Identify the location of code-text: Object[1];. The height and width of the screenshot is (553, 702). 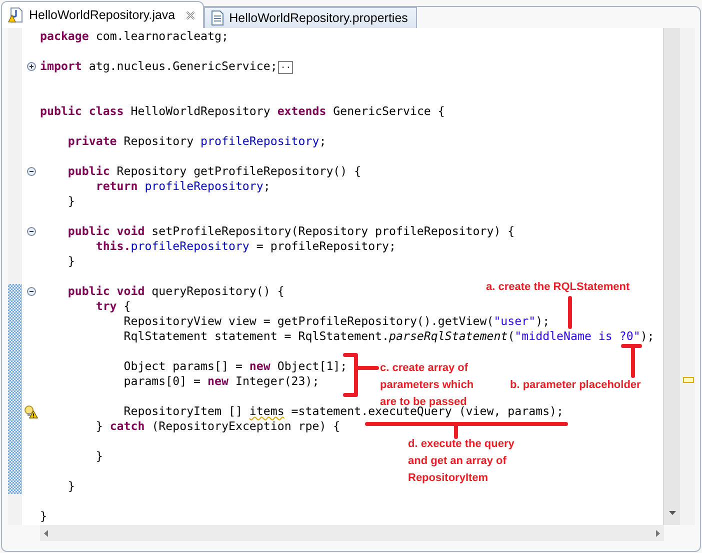
(312, 366).